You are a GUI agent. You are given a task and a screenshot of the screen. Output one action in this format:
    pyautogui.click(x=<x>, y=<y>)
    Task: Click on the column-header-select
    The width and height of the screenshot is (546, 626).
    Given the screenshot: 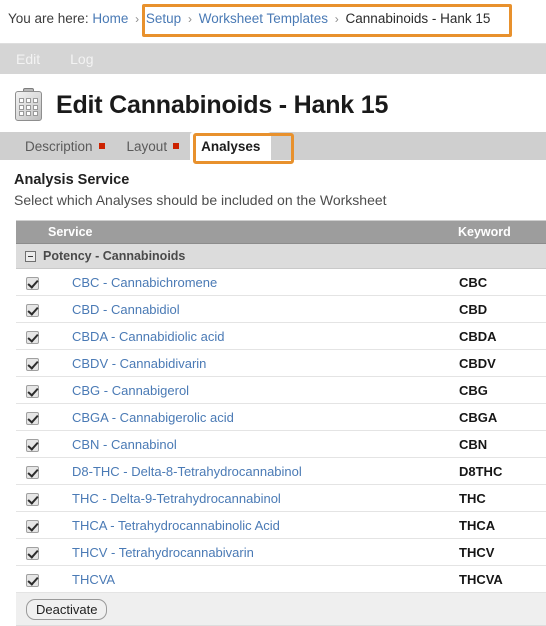 What is the action you would take?
    pyautogui.click(x=32, y=232)
    